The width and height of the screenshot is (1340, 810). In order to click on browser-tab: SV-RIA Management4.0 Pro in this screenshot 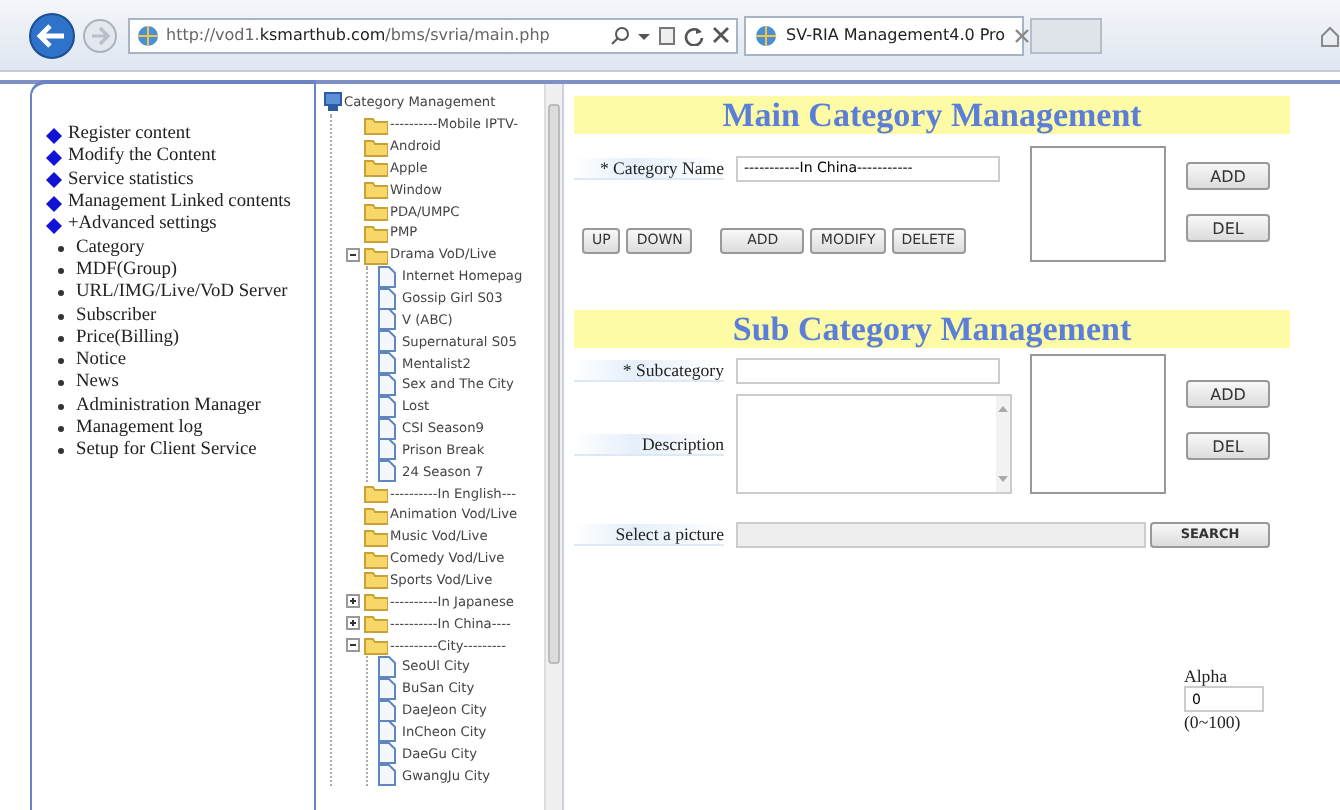, I will do `click(884, 35)`.